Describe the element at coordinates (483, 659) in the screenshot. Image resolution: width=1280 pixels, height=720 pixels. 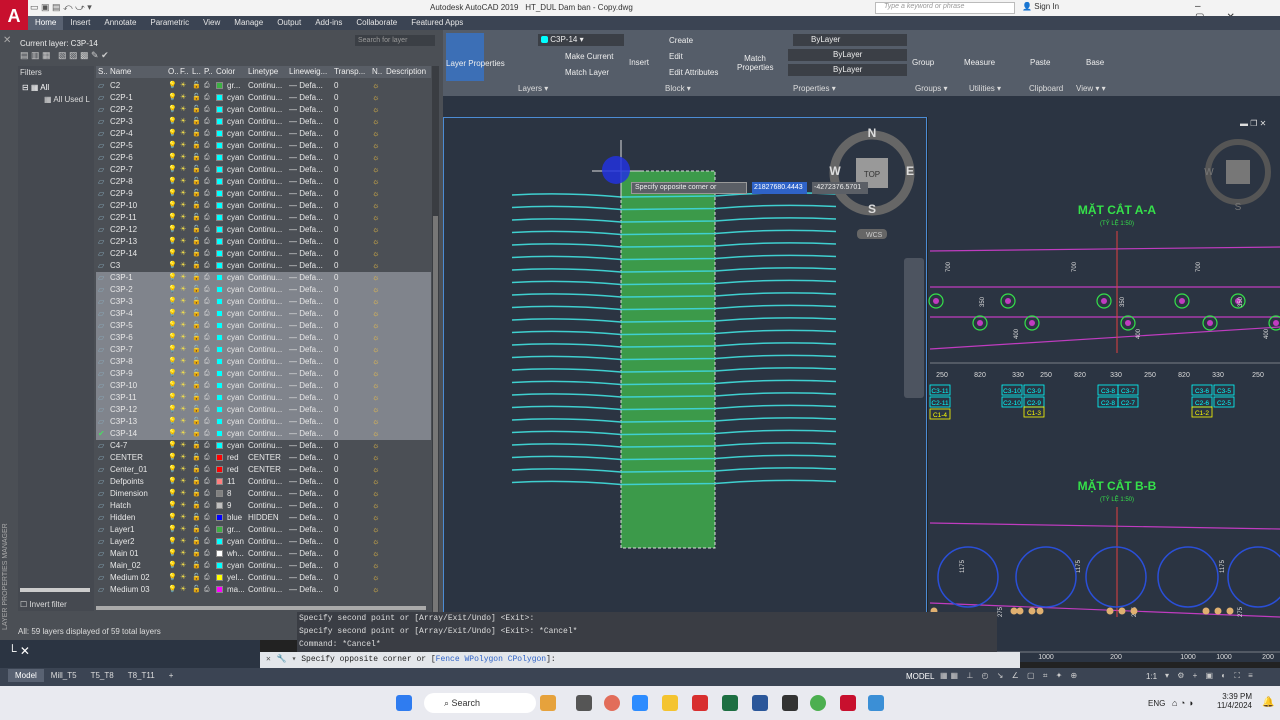
I see `option-wpolygon: WPolygon` at that location.